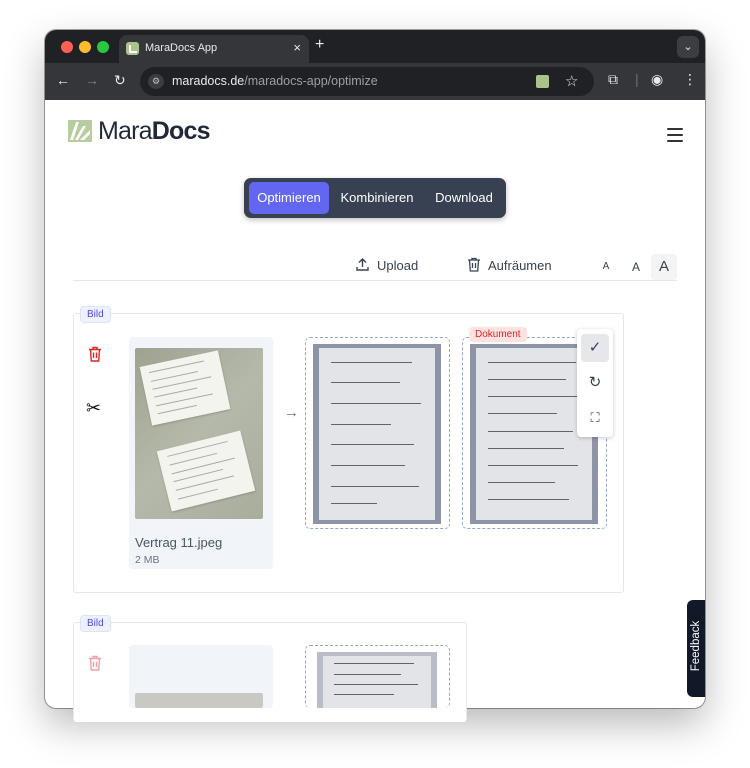 The width and height of the screenshot is (750, 768). I want to click on tab-download: Download, so click(464, 198).